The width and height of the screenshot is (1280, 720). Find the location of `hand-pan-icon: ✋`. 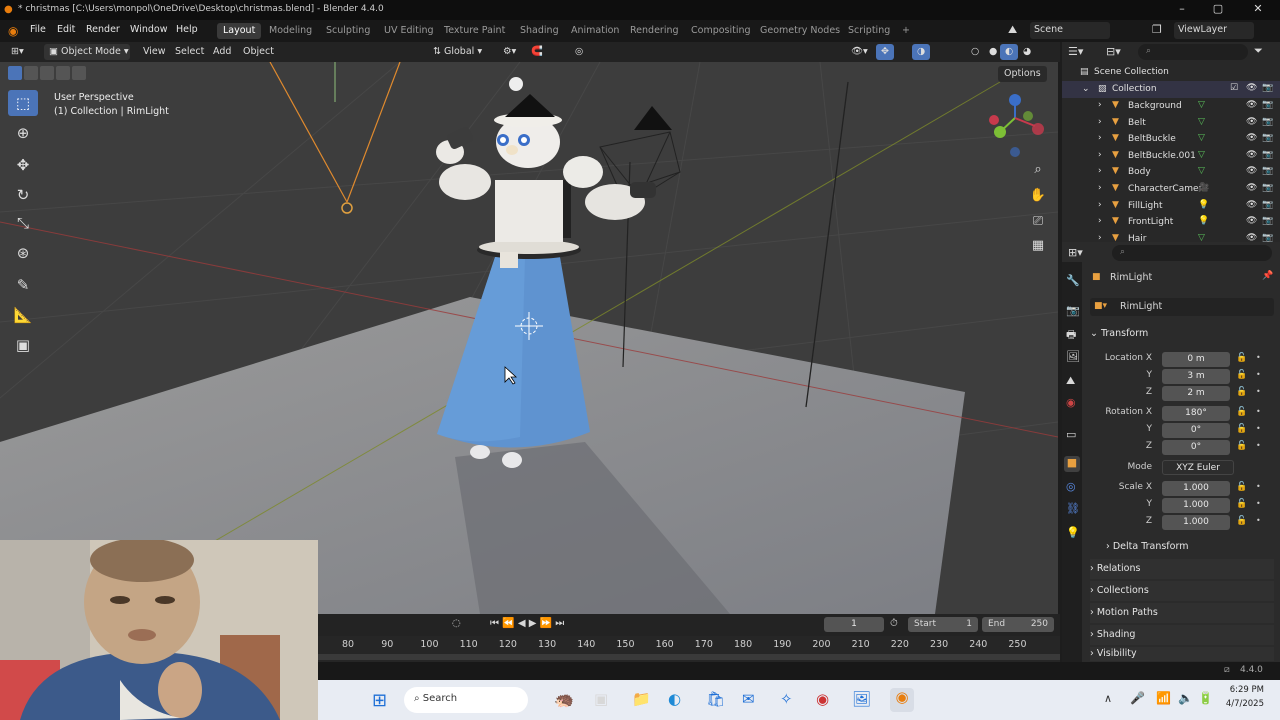

hand-pan-icon: ✋ is located at coordinates (1038, 196).